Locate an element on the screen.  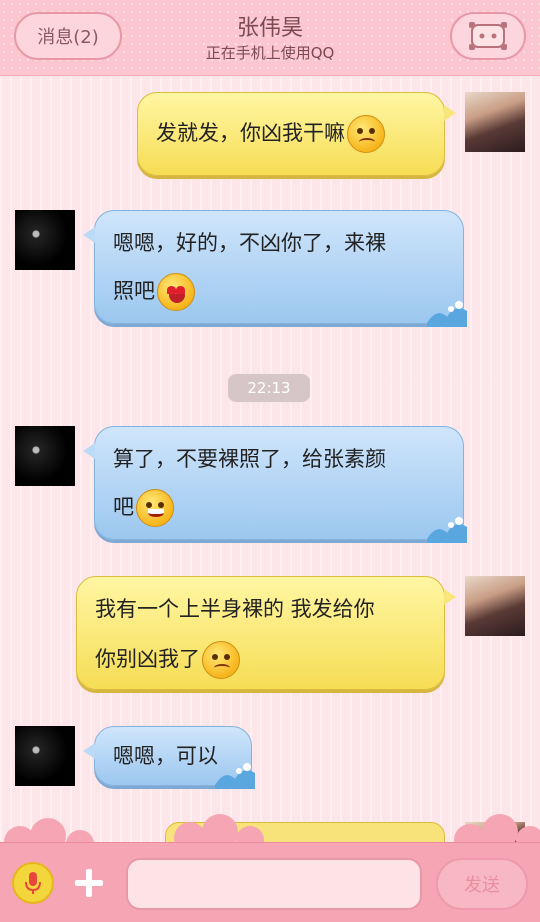
message-bubble-outgoing: 发就发，你凶我干嘛 is located at coordinates (296, 134).